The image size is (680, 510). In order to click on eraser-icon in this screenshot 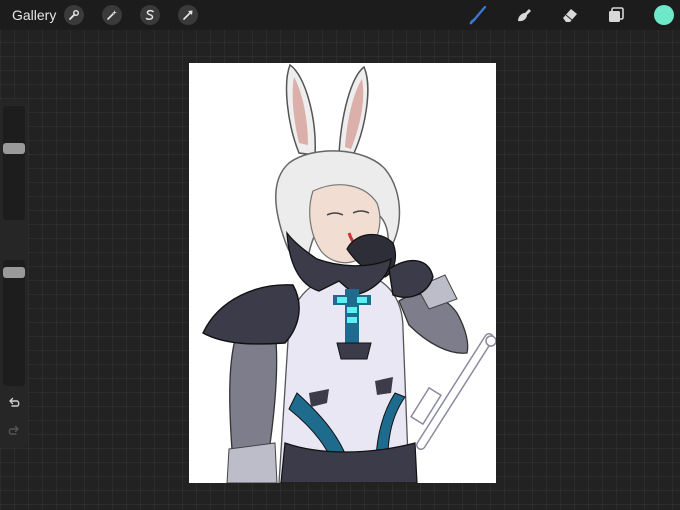, I will do `click(570, 15)`.